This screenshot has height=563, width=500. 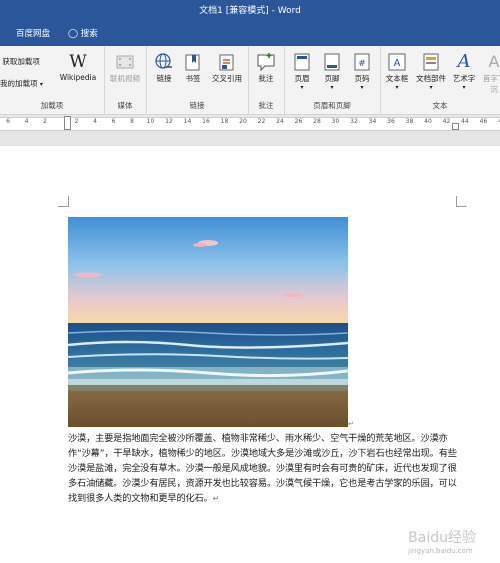 What do you see at coordinates (89, 34) in the screenshot?
I see `tab-search-label: 搜索` at bounding box center [89, 34].